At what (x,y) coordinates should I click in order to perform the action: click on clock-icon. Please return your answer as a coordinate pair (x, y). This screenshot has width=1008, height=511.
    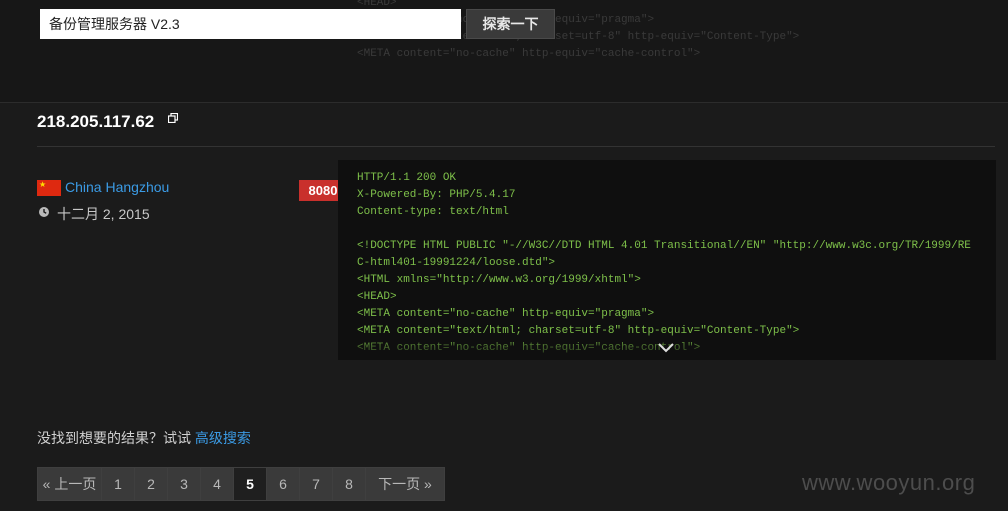
    Looking at the image, I should click on (44, 212).